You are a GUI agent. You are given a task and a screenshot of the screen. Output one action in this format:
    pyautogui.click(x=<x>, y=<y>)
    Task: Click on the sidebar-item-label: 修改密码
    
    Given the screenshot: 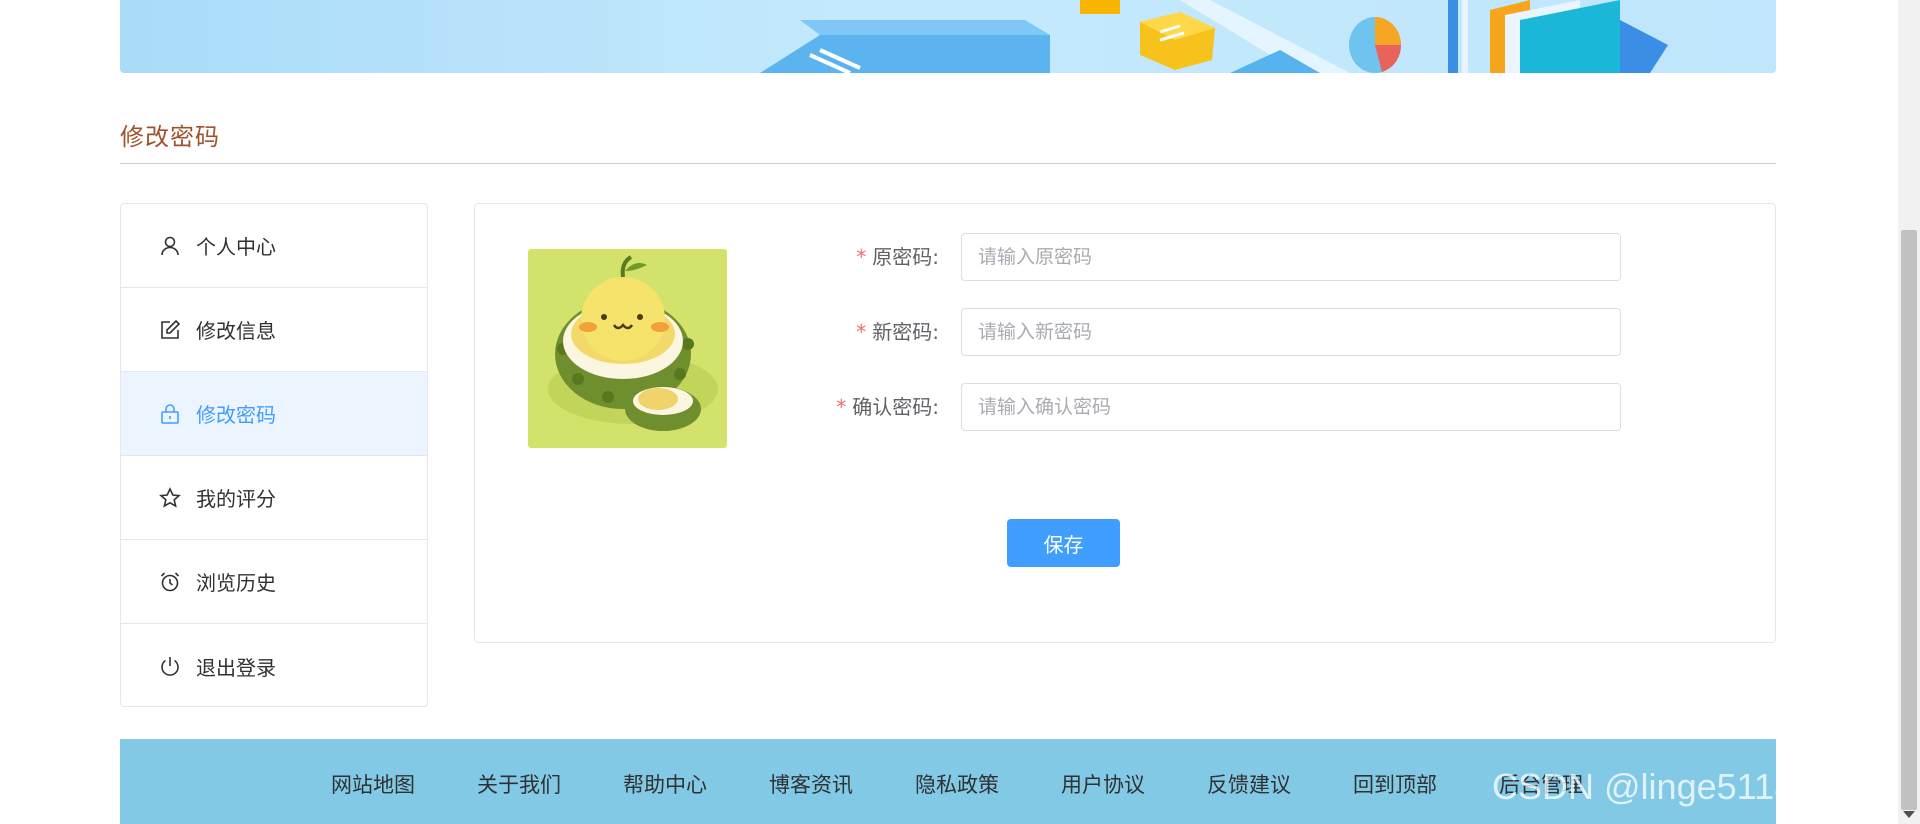 What is the action you would take?
    pyautogui.click(x=236, y=415)
    